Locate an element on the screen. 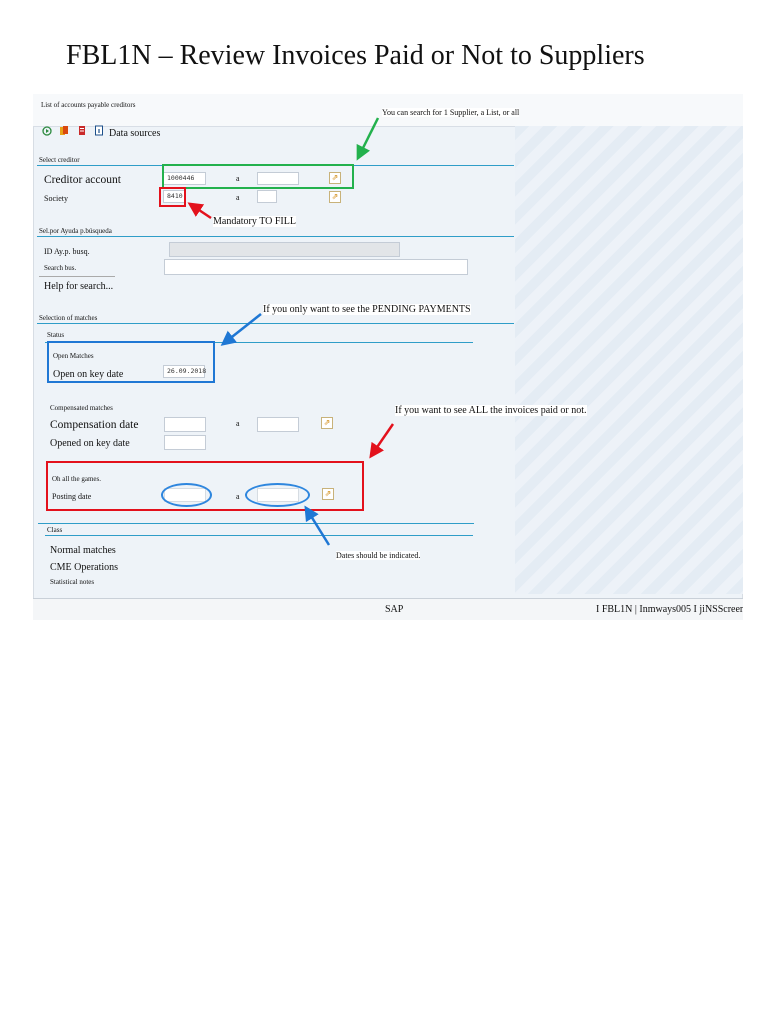 Image resolution: width=768 pixels, height=1024 pixels. green-arrow is located at coordinates (368, 139).